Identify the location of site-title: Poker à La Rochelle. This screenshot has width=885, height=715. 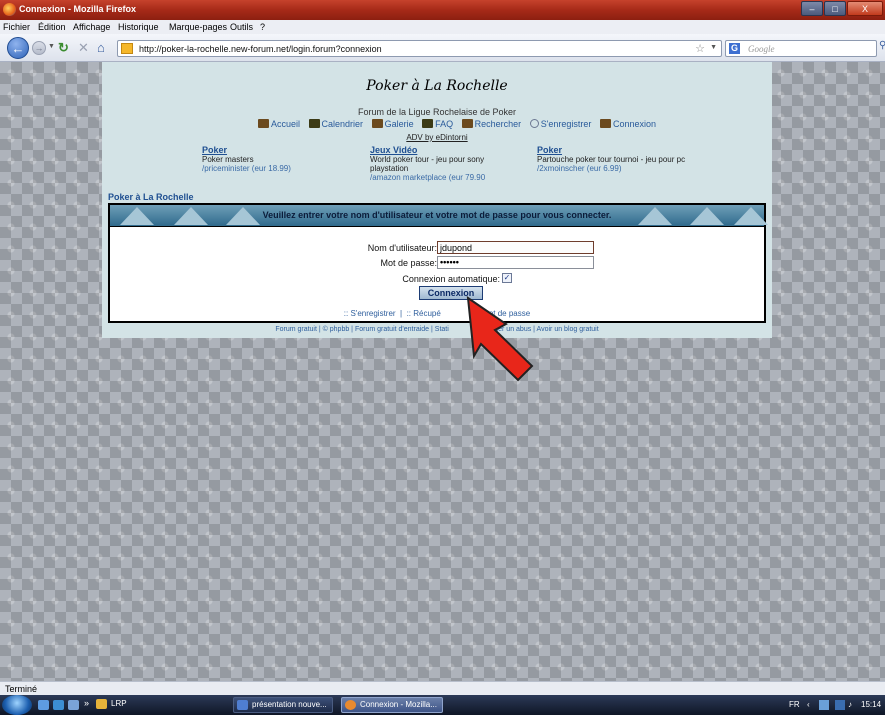
(437, 86).